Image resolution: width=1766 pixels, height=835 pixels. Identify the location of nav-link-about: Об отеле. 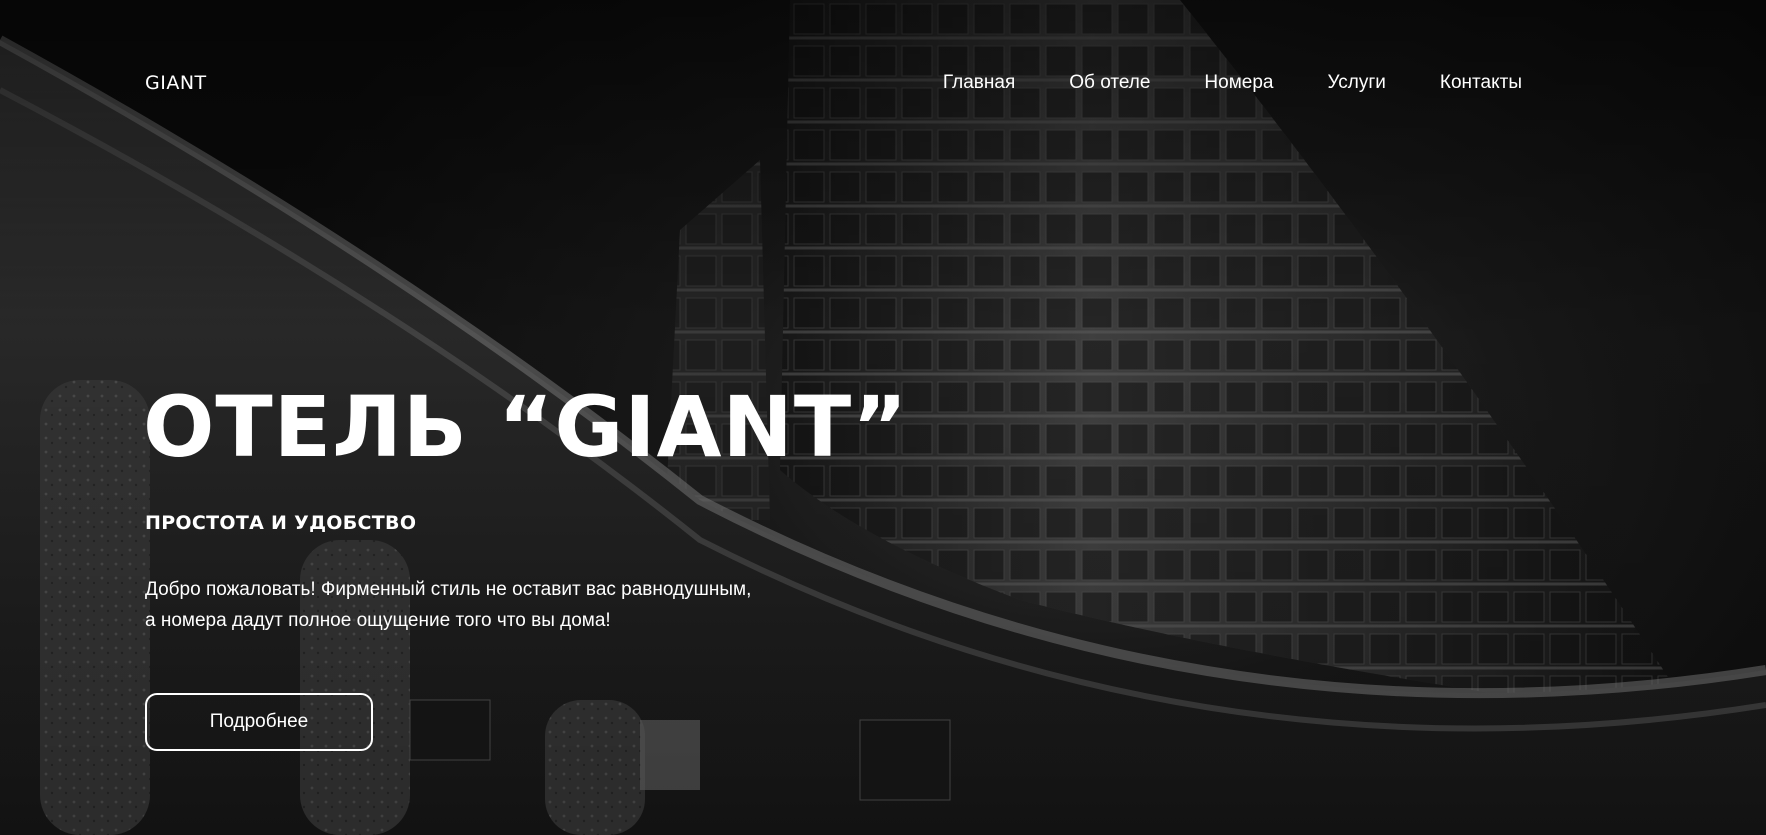
(1109, 83).